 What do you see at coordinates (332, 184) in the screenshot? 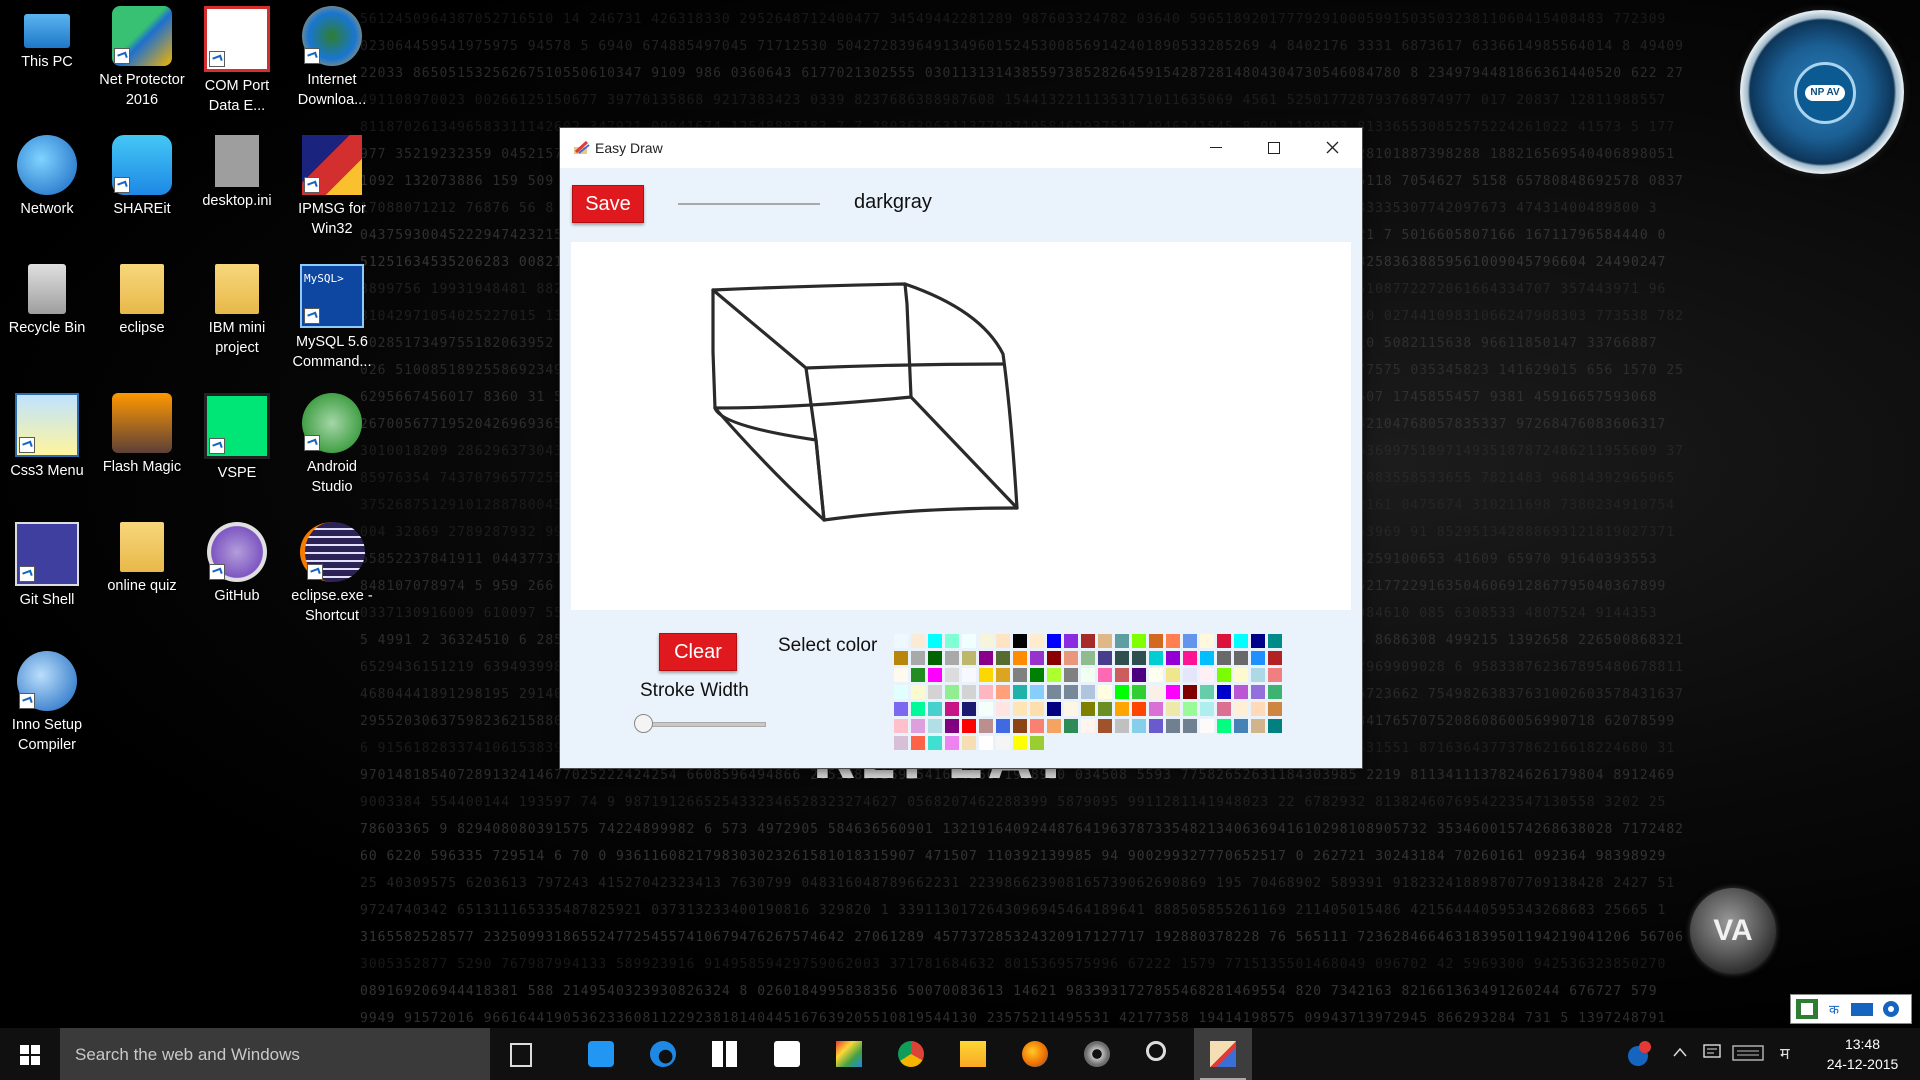
I see `desktop-icon: IPMSG for Win32` at bounding box center [332, 184].